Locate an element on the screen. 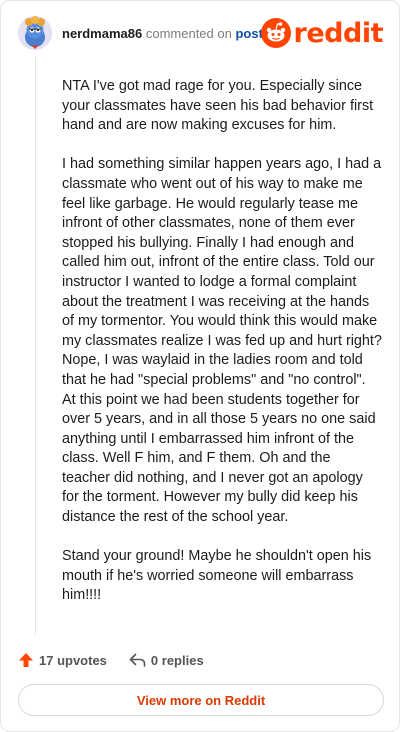 The image size is (400, 732). commented-on-text: commented on is located at coordinates (188, 33).